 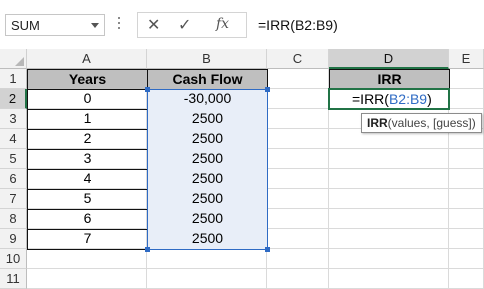 What do you see at coordinates (25, 25) in the screenshot?
I see `name-box-value: SUM` at bounding box center [25, 25].